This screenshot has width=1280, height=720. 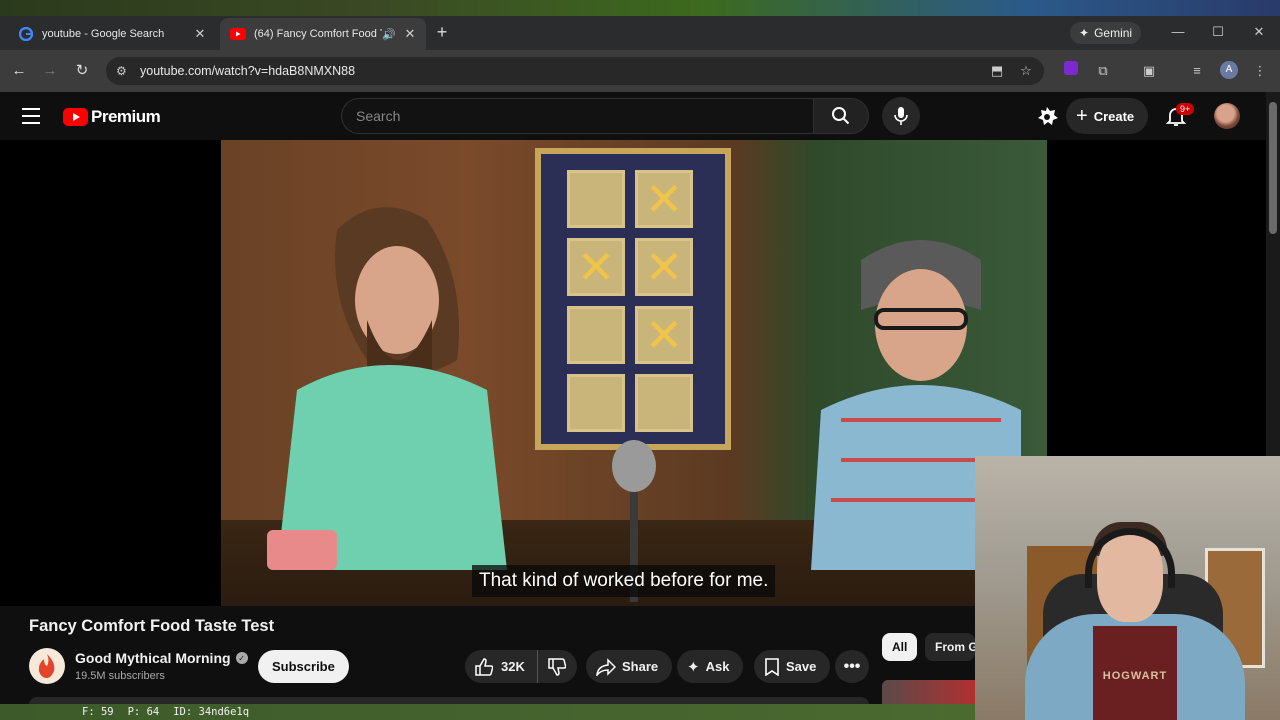 What do you see at coordinates (75, 117) in the screenshot?
I see `youtube-play-icon` at bounding box center [75, 117].